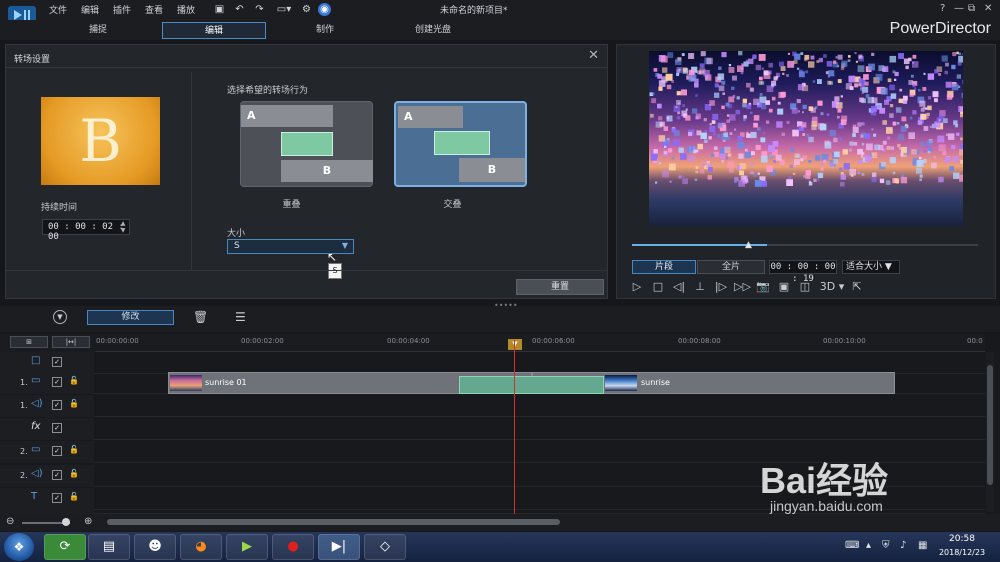 This screenshot has height=562, width=1000. I want to click on menu-file: 文件, so click(58, 9).